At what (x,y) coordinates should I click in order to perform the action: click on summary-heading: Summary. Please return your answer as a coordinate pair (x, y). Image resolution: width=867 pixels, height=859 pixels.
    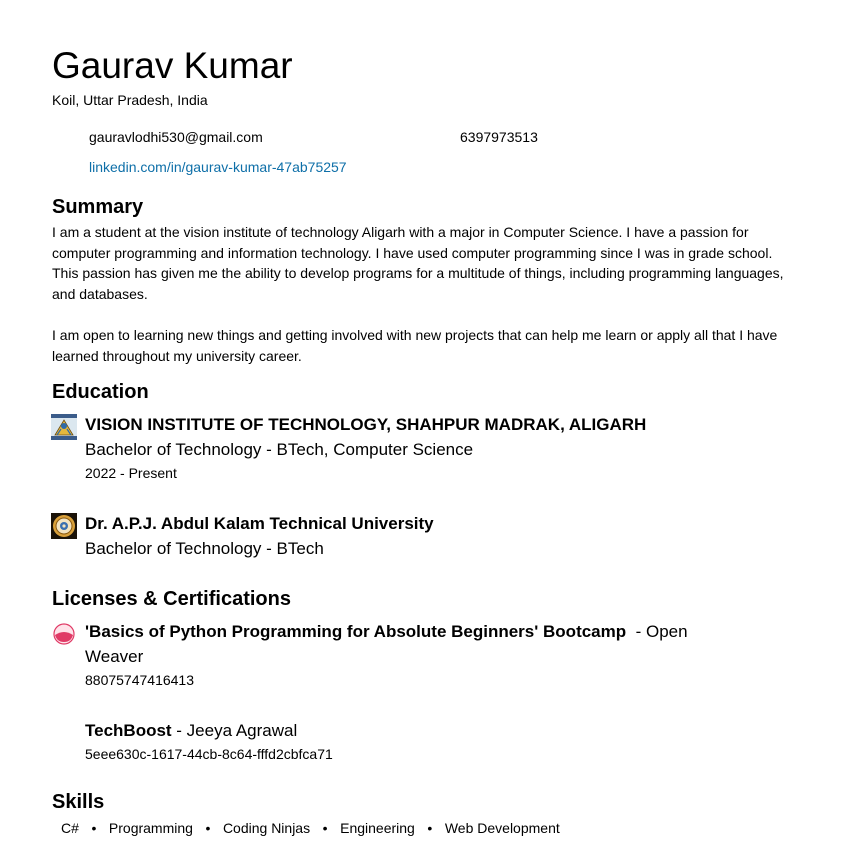
    Looking at the image, I should click on (98, 207).